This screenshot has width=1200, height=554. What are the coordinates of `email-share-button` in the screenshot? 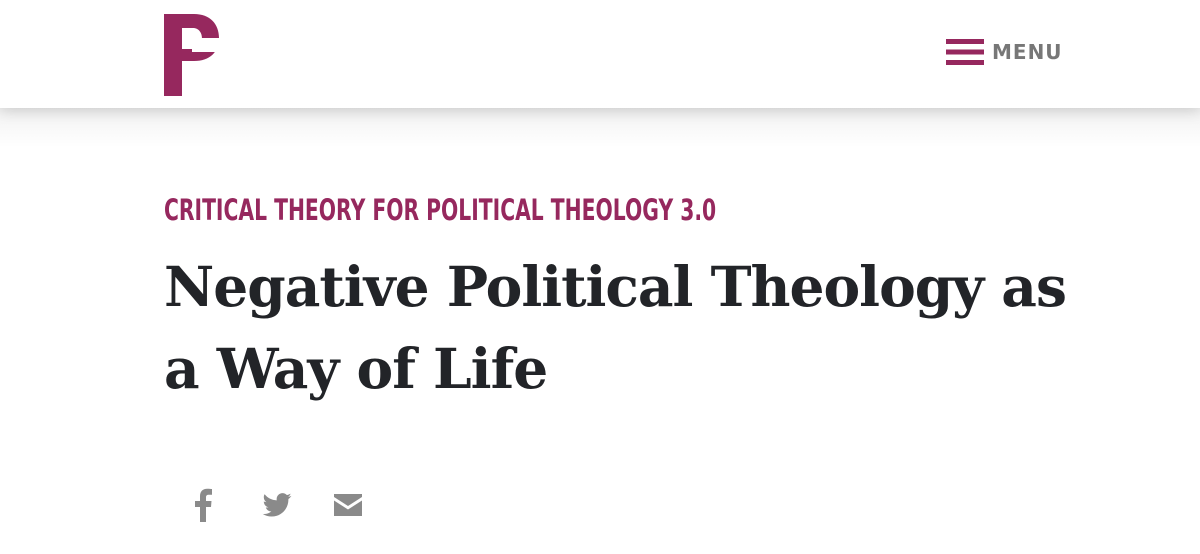 It's located at (348, 505).